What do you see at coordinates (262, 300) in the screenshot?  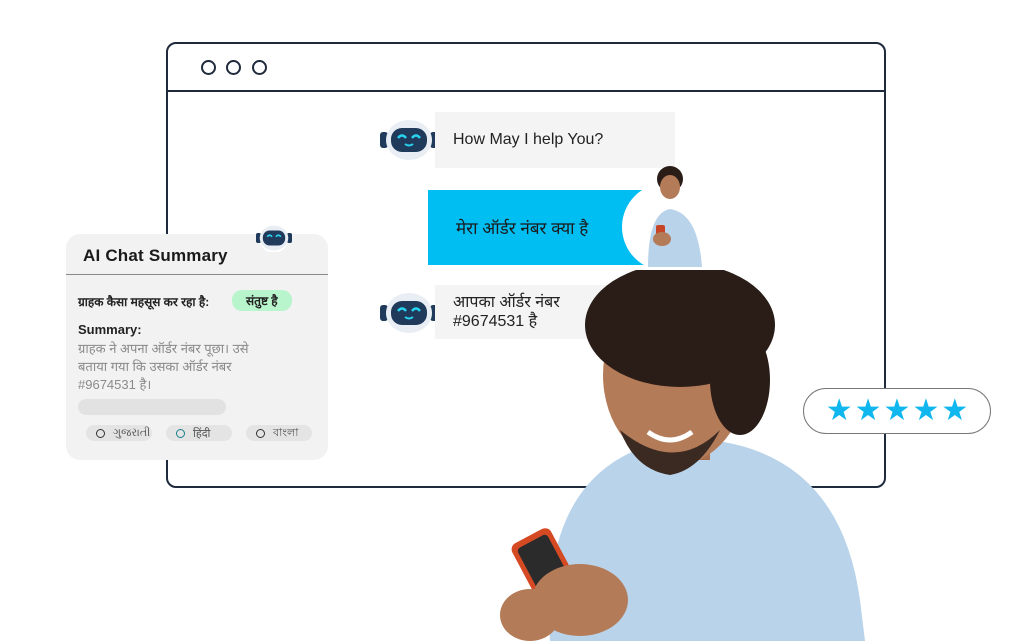 I see `feeling-badge: संतुष्ट है` at bounding box center [262, 300].